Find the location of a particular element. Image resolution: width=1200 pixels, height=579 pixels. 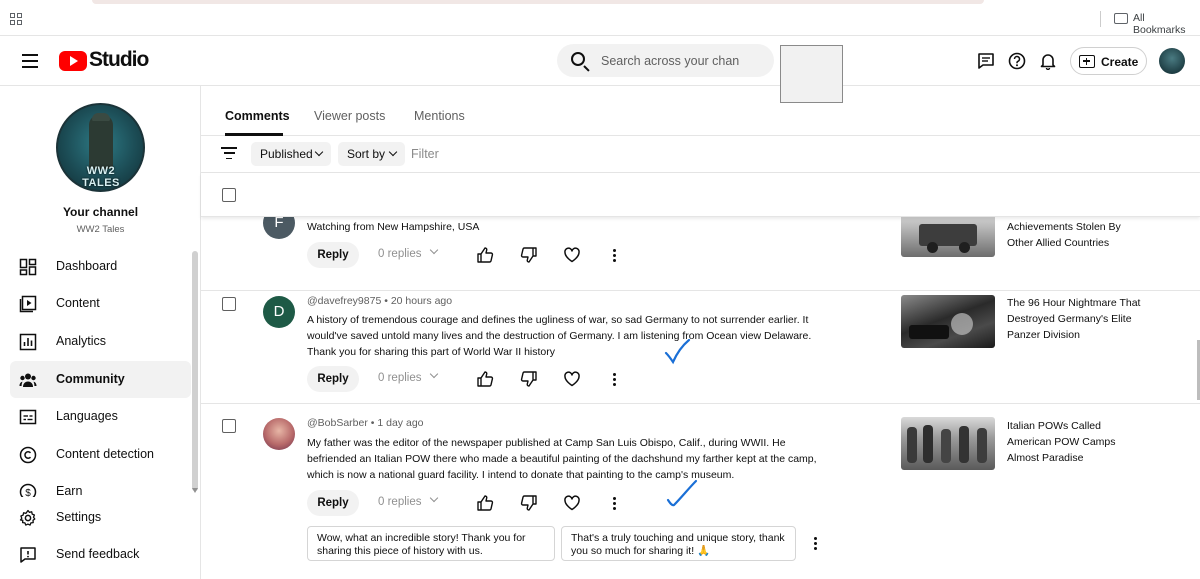

commenter-handle: @davefrey9875 is located at coordinates (344, 301).